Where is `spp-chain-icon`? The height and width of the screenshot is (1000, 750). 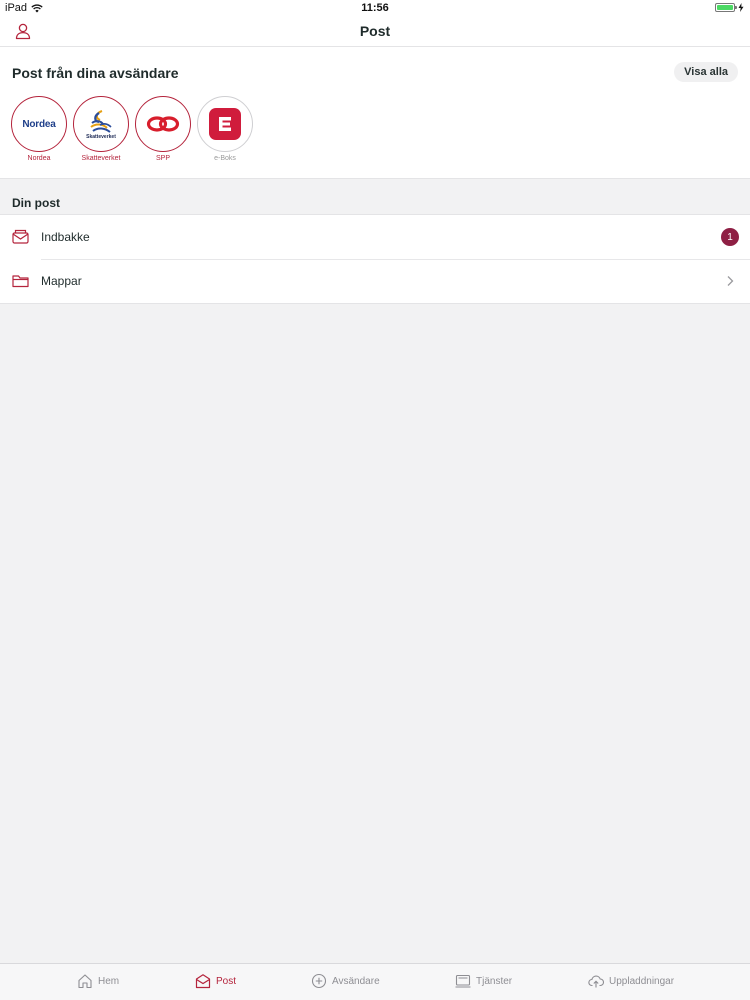
spp-chain-icon is located at coordinates (163, 124).